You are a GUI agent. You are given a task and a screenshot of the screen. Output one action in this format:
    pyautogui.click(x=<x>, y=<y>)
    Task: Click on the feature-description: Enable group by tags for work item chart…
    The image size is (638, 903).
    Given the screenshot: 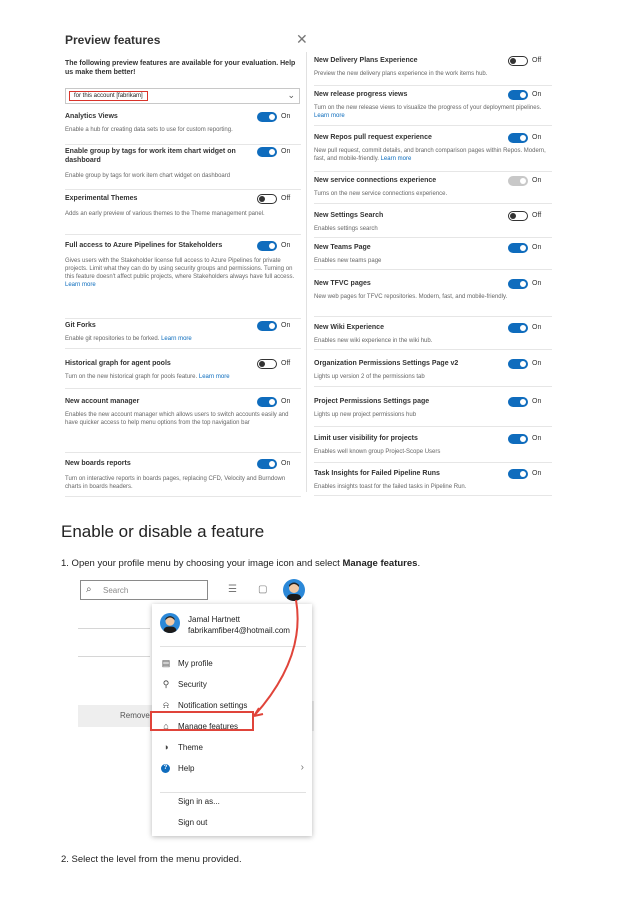 What is the action you would take?
    pyautogui.click(x=181, y=176)
    